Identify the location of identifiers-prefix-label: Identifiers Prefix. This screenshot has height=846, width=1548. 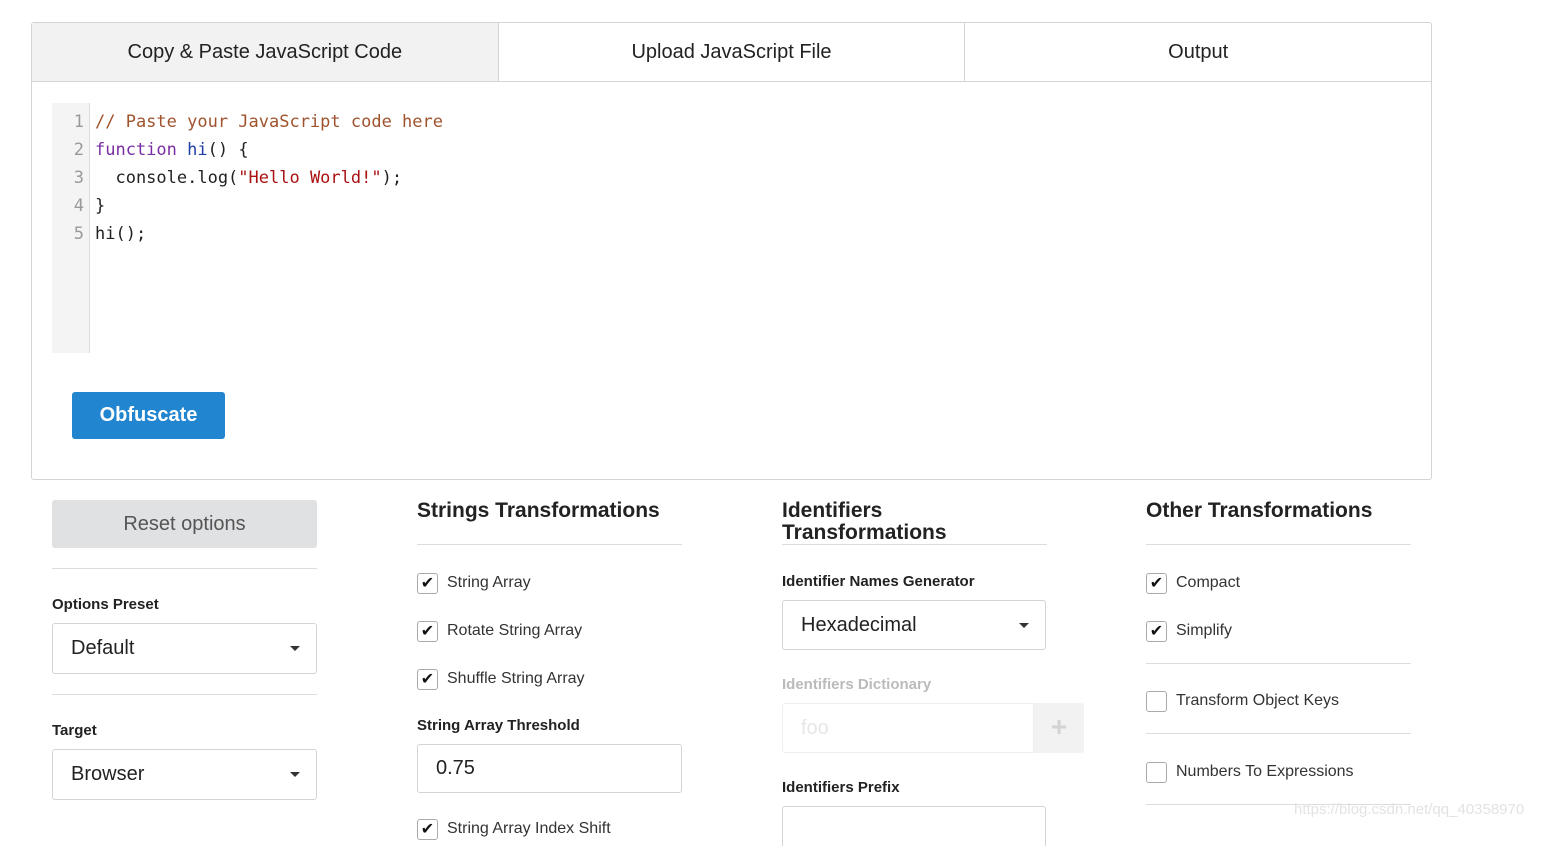
(841, 787).